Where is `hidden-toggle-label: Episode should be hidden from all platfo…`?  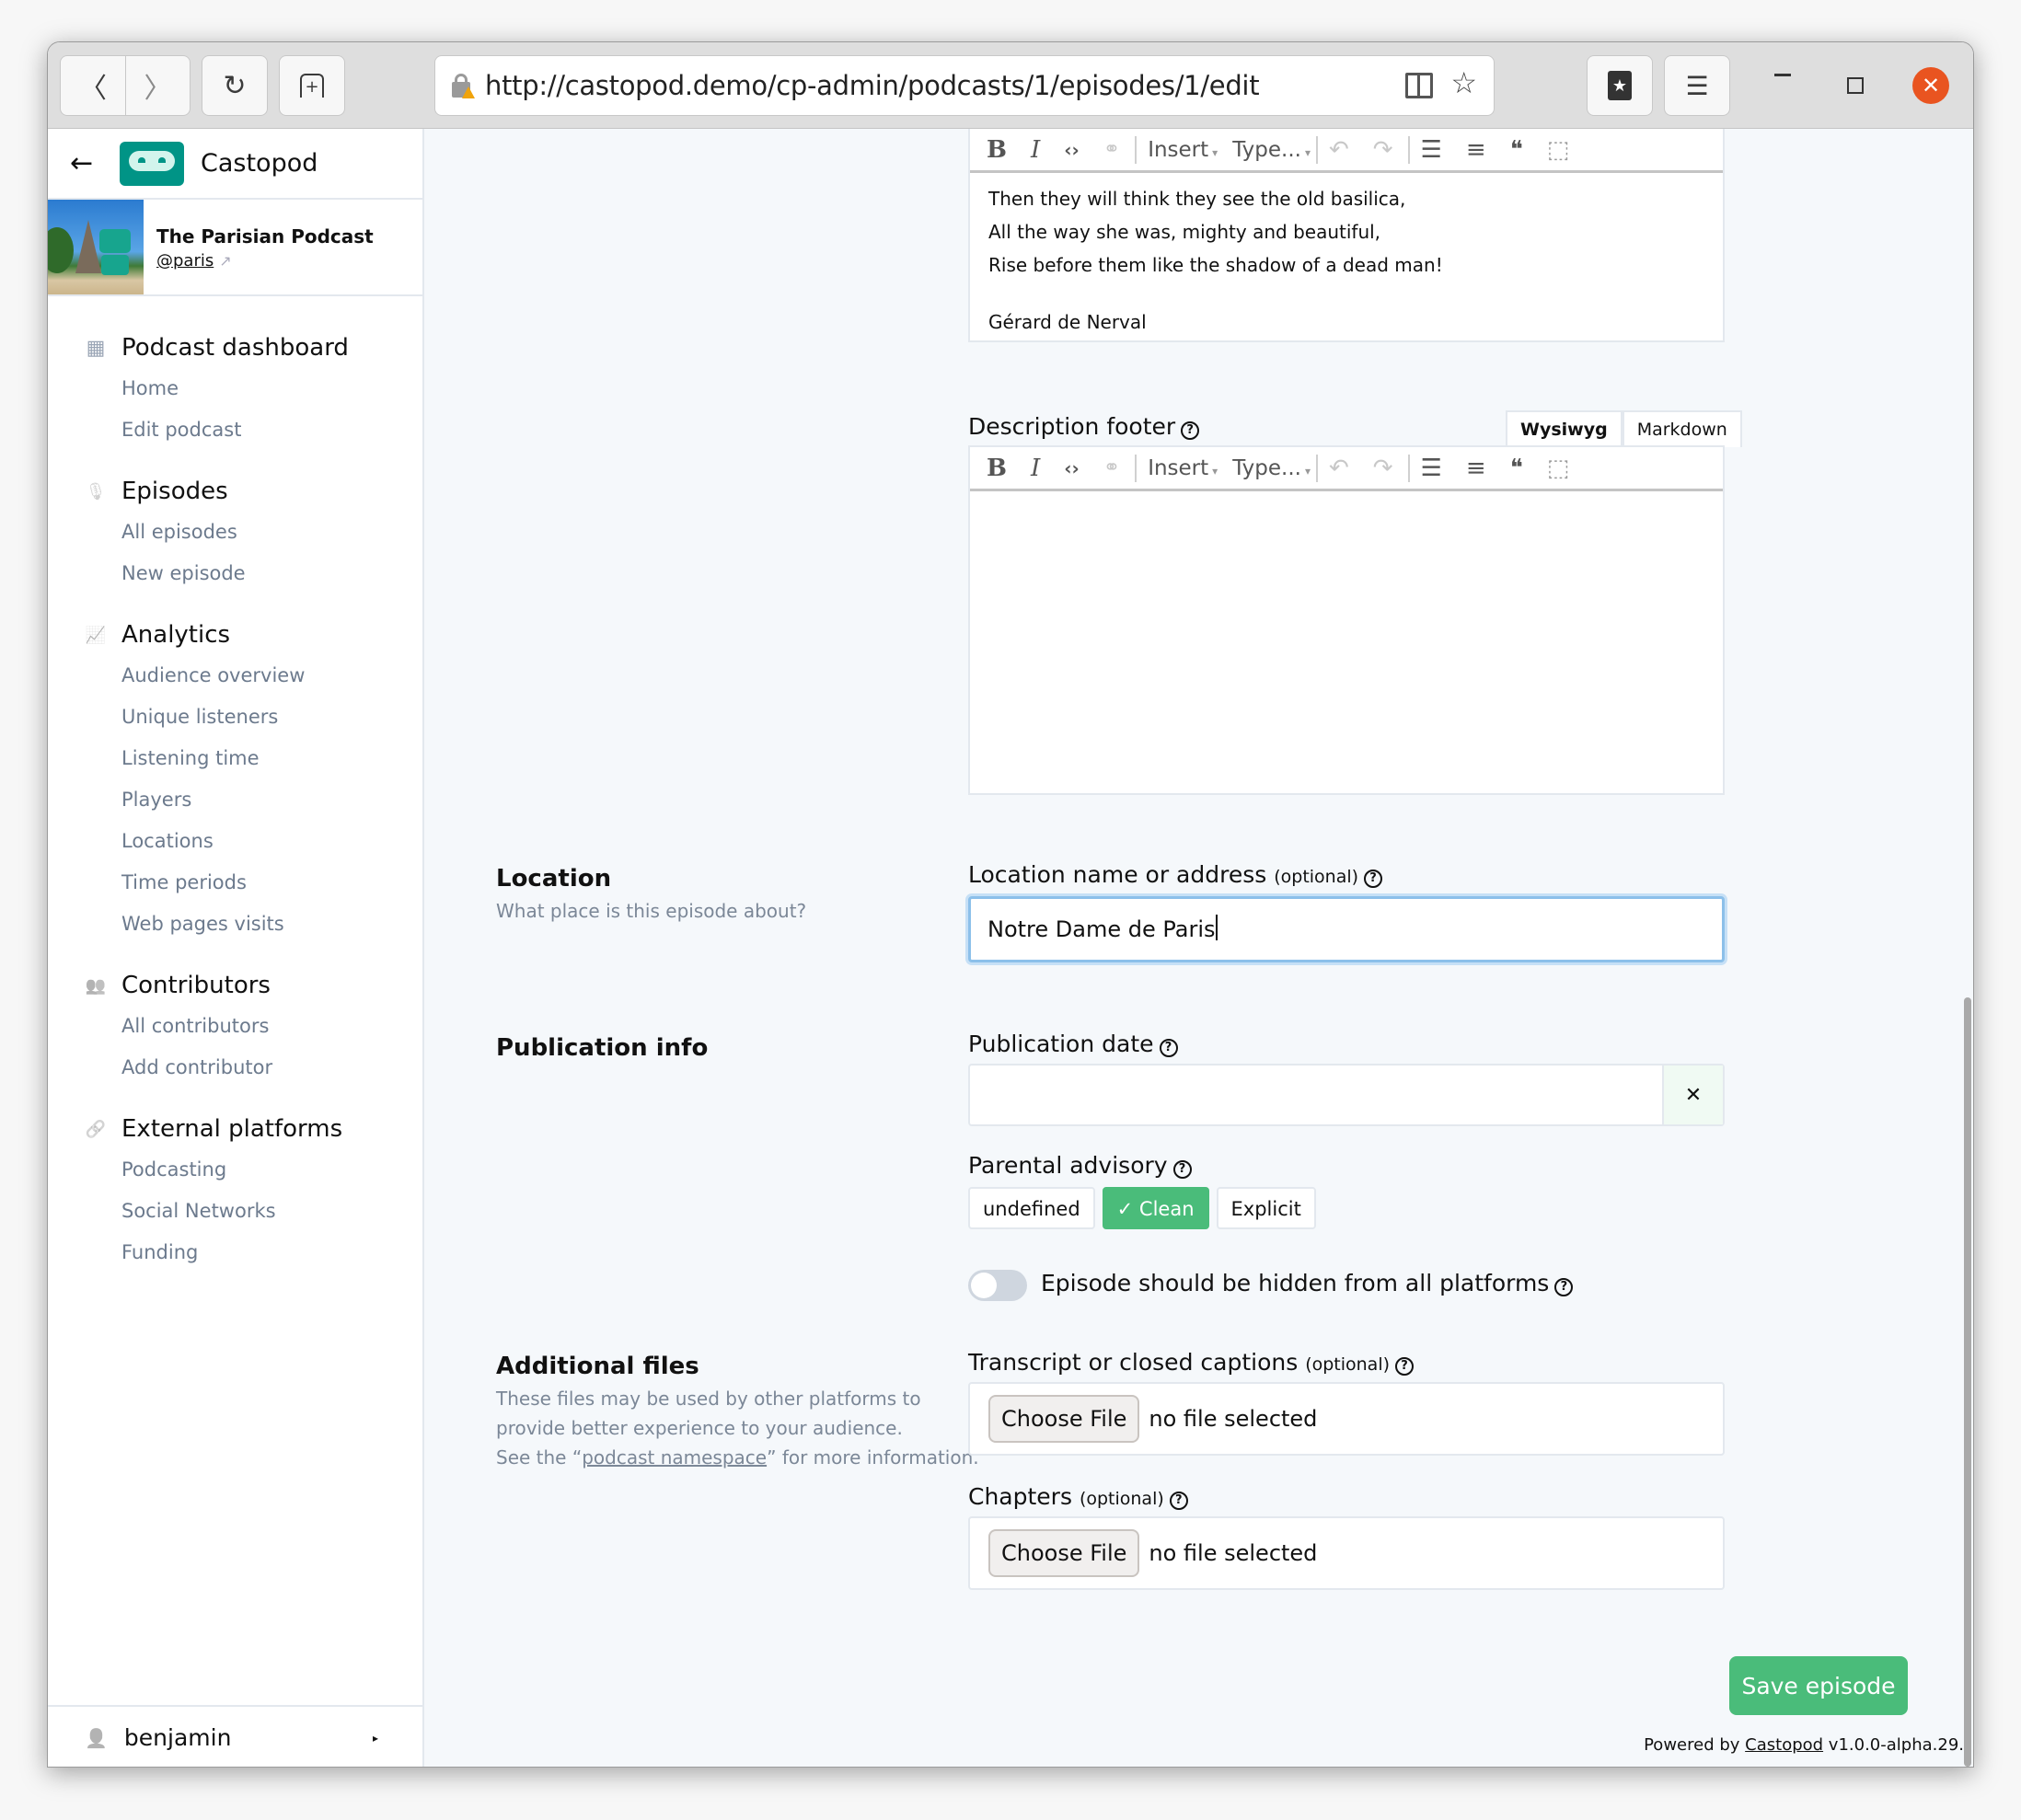 hidden-toggle-label: Episode should be hidden from all platfo… is located at coordinates (1307, 1283).